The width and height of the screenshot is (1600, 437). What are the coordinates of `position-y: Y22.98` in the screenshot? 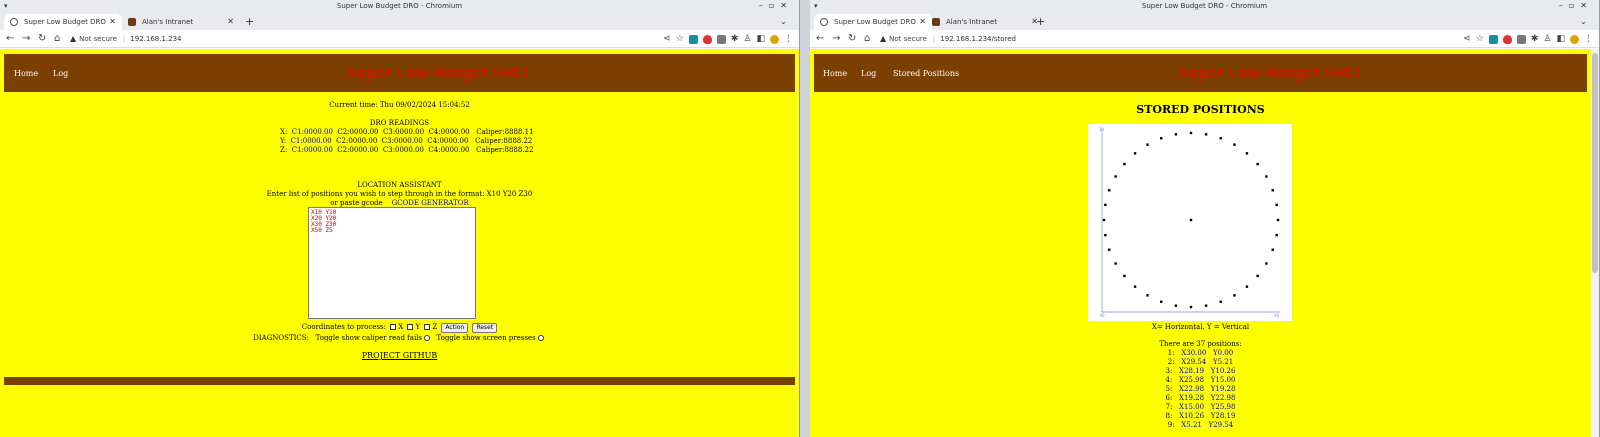 It's located at (1223, 398).